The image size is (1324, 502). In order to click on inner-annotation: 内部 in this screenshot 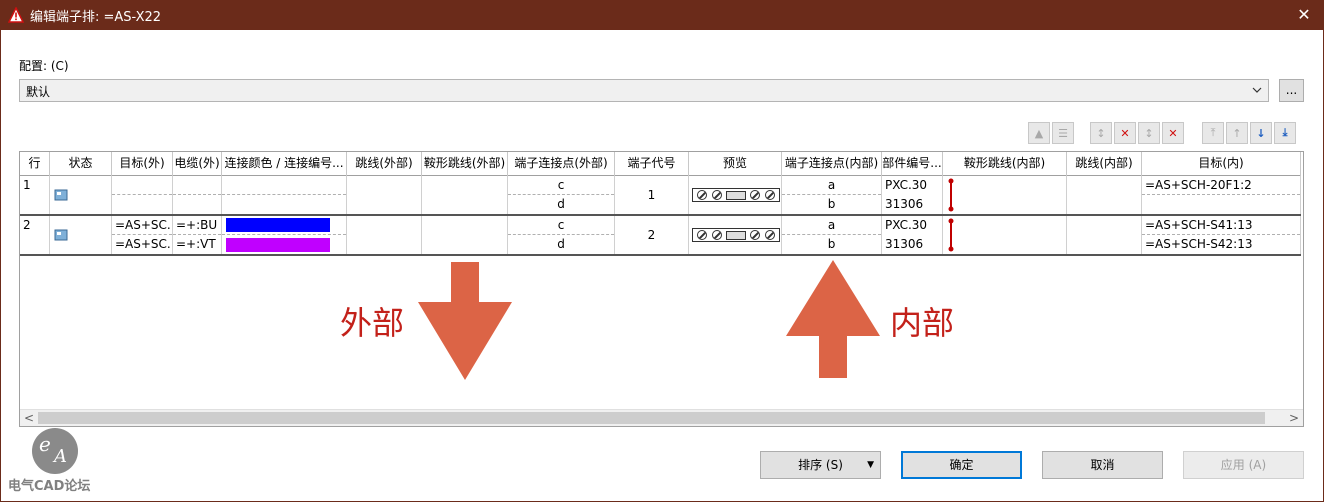, I will do `click(922, 323)`.